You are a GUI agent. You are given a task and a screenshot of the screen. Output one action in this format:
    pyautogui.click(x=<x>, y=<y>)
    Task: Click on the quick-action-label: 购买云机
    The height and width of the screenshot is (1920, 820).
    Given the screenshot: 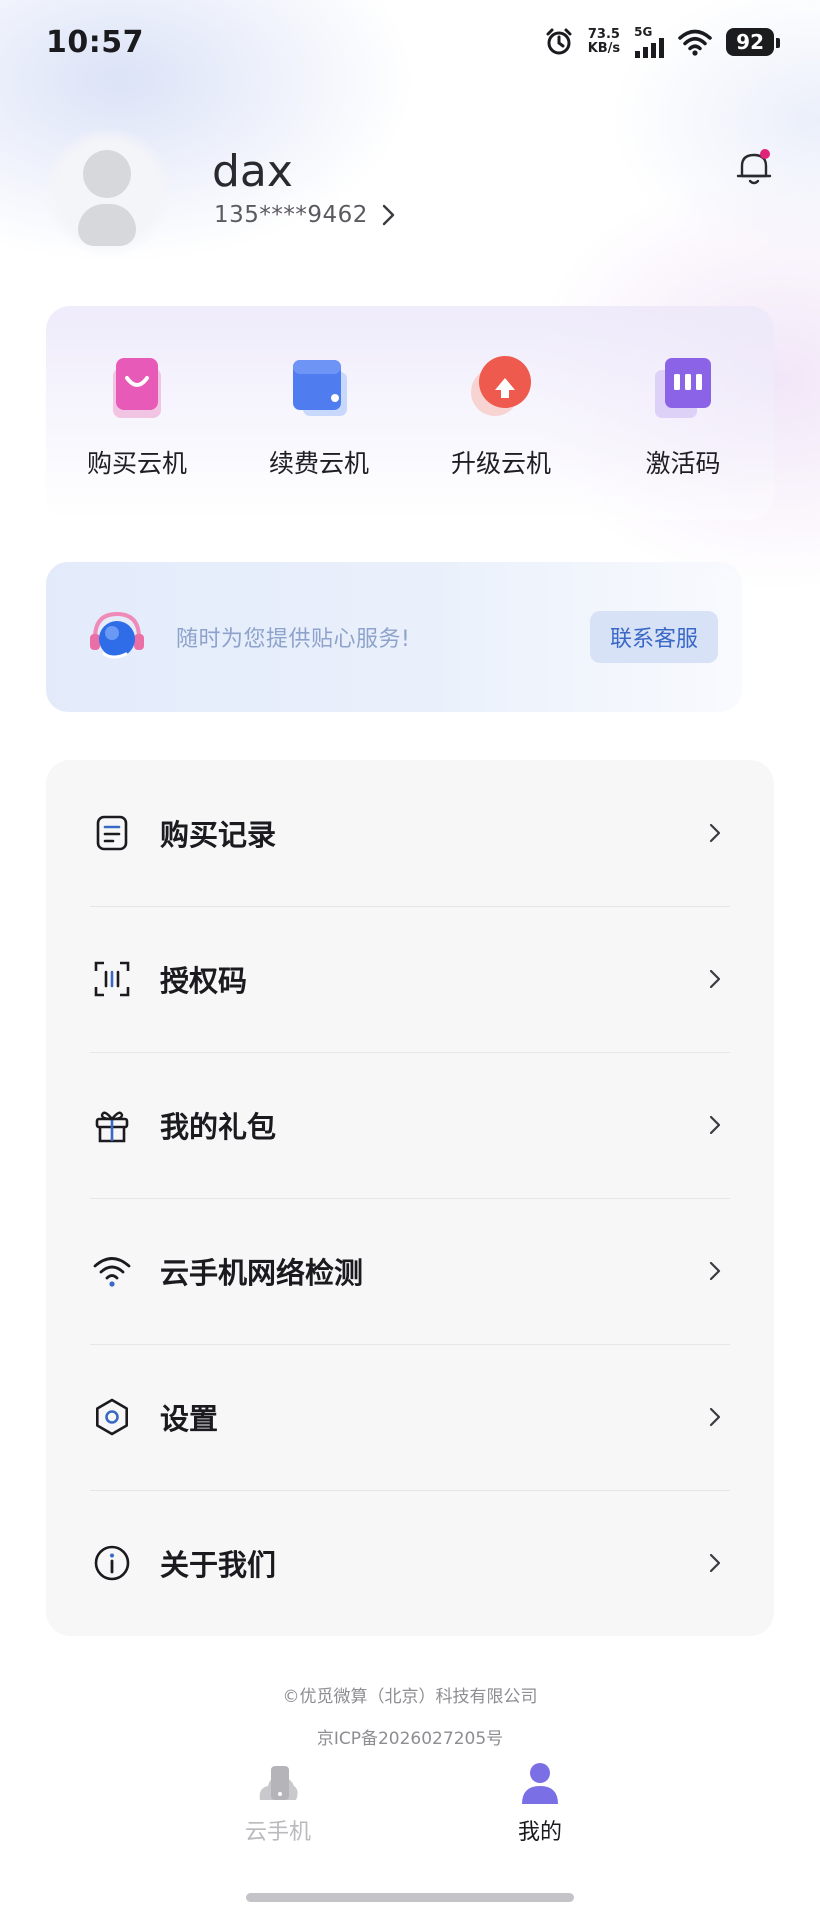 What is the action you would take?
    pyautogui.click(x=136, y=463)
    